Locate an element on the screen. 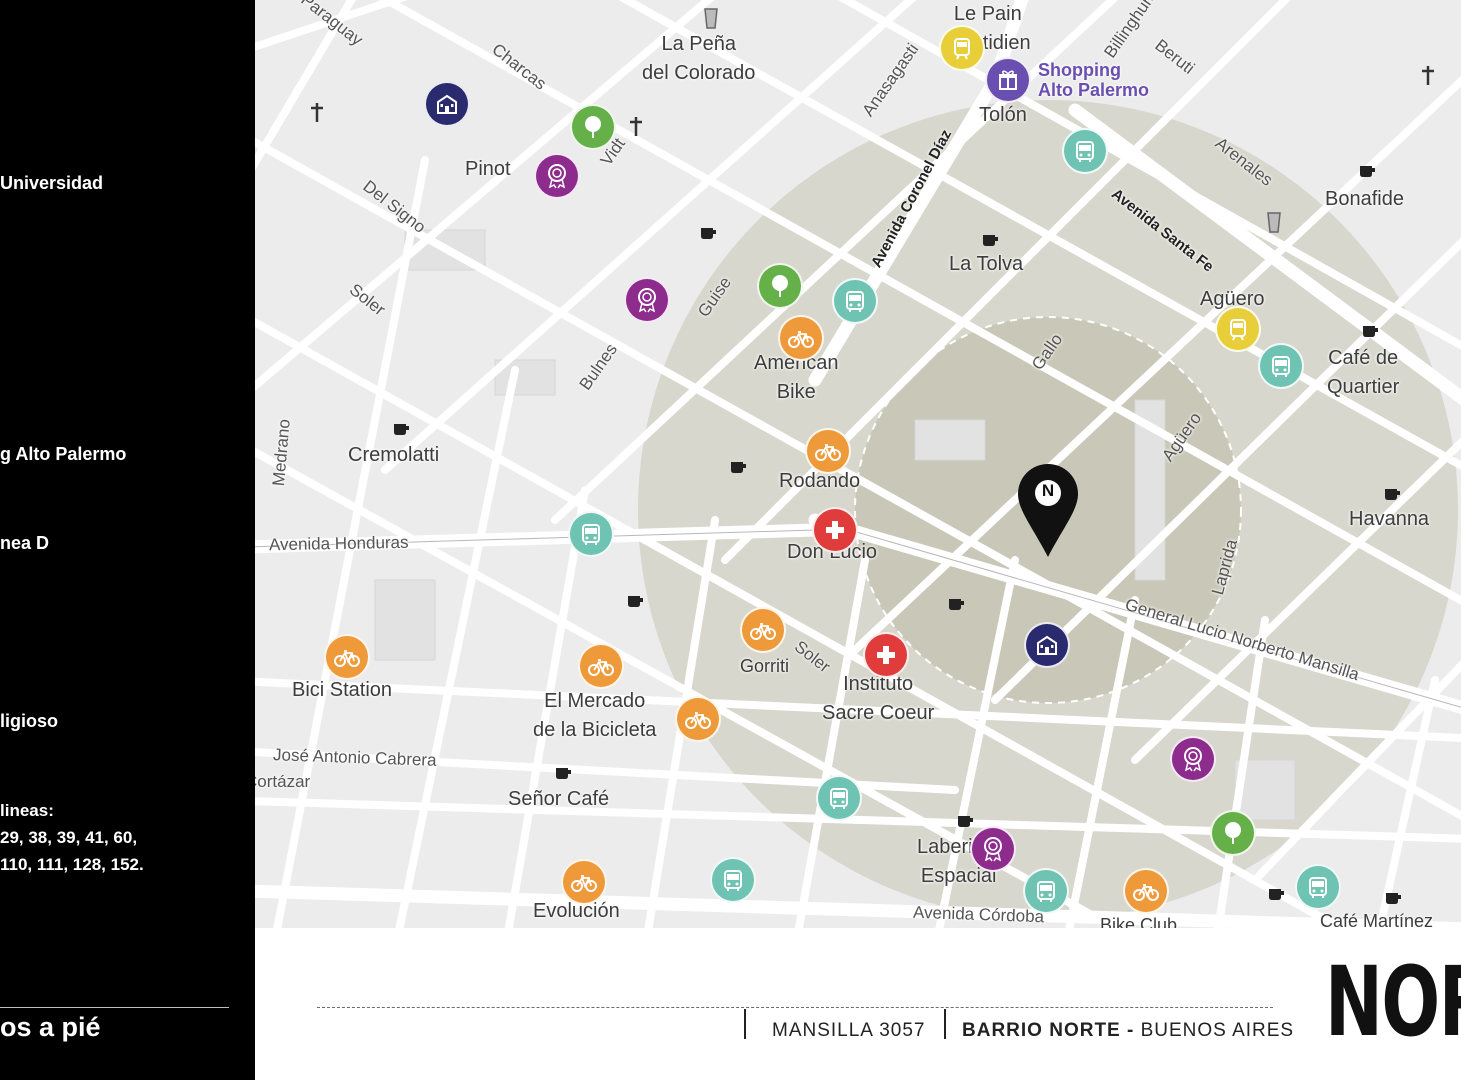 The width and height of the screenshot is (1461, 1080). label-street-honduras: Avenida Honduras is located at coordinates (338, 543).